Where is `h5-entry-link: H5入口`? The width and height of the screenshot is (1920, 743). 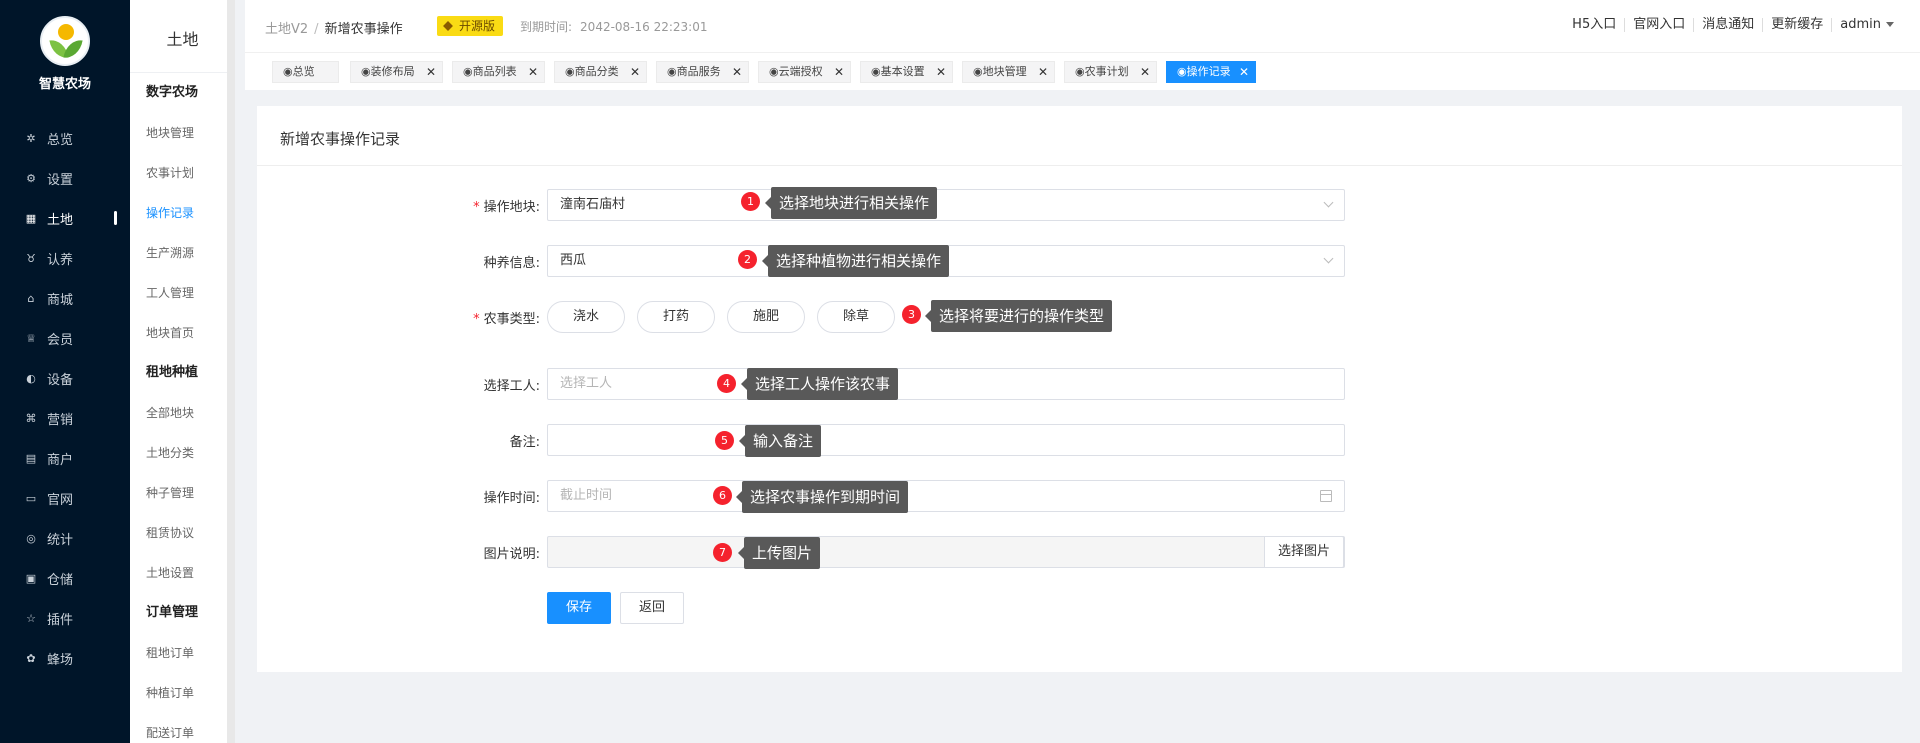 h5-entry-link: H5入口 is located at coordinates (1595, 25).